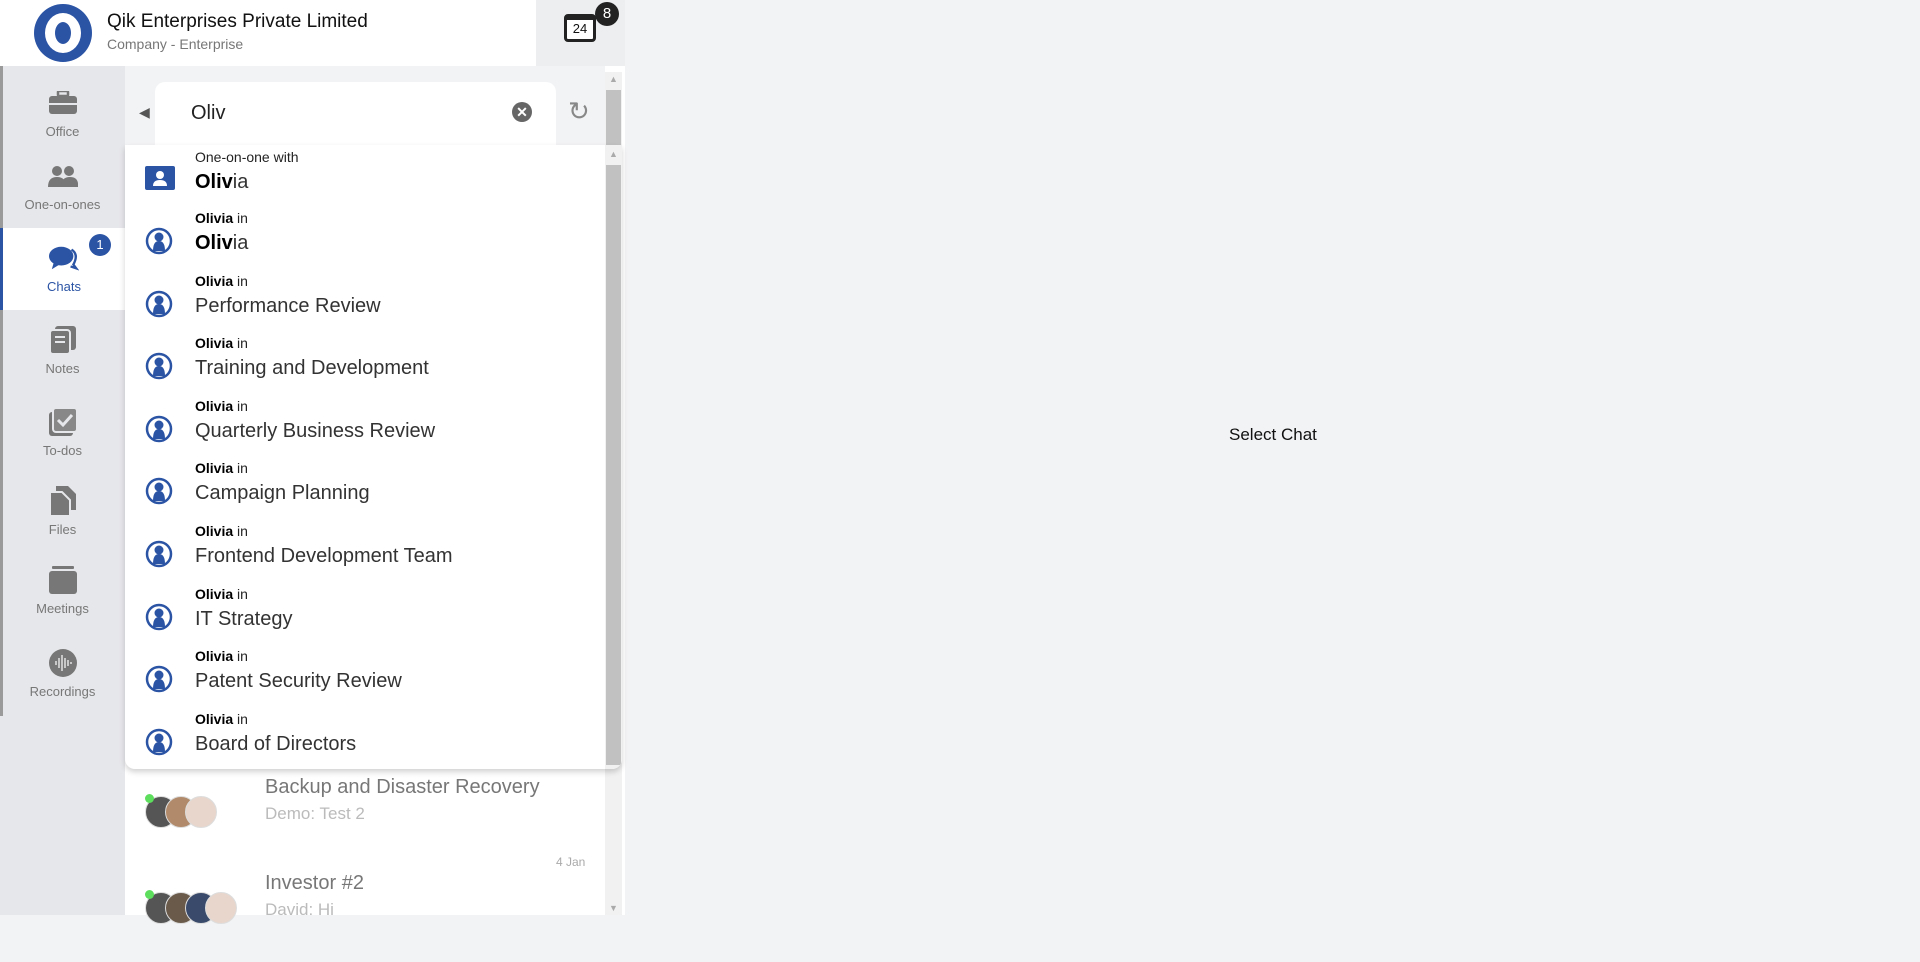 The height and width of the screenshot is (962, 1920). I want to click on search-result-item: Olivia in Frontend Development Team, so click(365, 550).